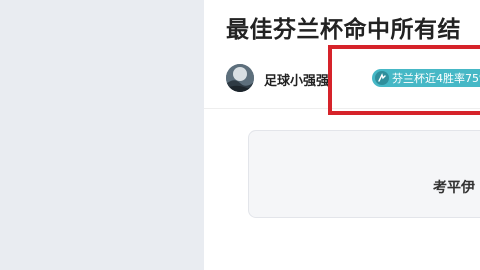  I want to click on avatar, so click(240, 78).